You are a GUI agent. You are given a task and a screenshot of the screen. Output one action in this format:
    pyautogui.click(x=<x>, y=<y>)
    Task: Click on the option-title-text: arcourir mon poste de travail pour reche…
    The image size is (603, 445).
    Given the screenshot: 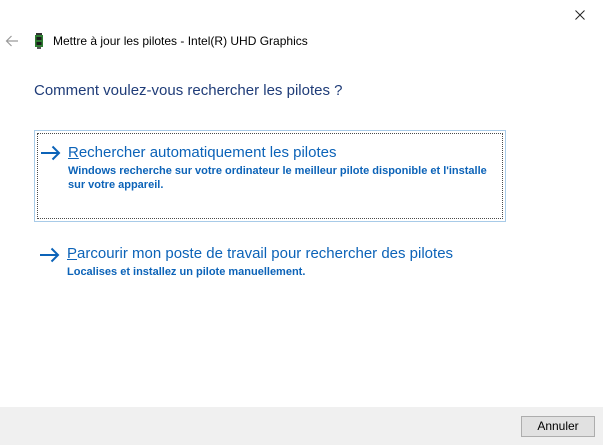 What is the action you would take?
    pyautogui.click(x=265, y=253)
    